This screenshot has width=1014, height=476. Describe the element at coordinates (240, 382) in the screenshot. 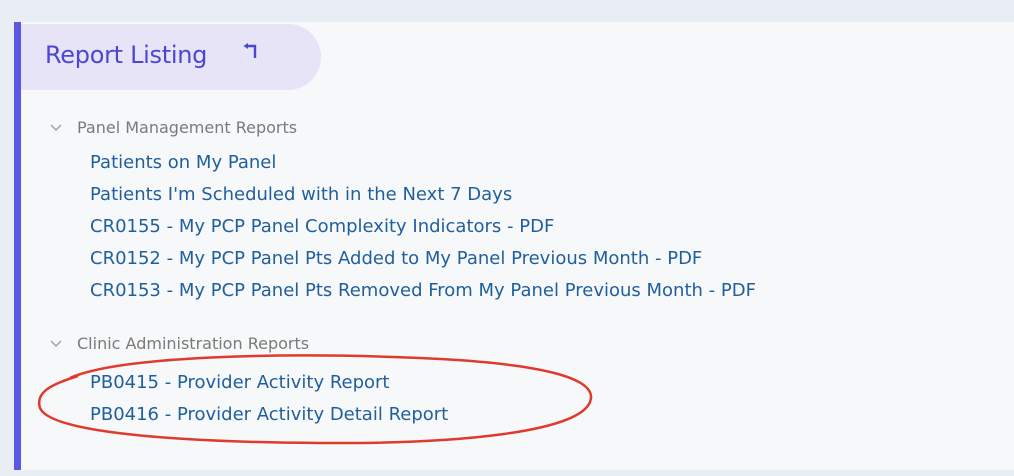

I see `report-link-pb0415: PB0415 - Provider Activity Report` at that location.